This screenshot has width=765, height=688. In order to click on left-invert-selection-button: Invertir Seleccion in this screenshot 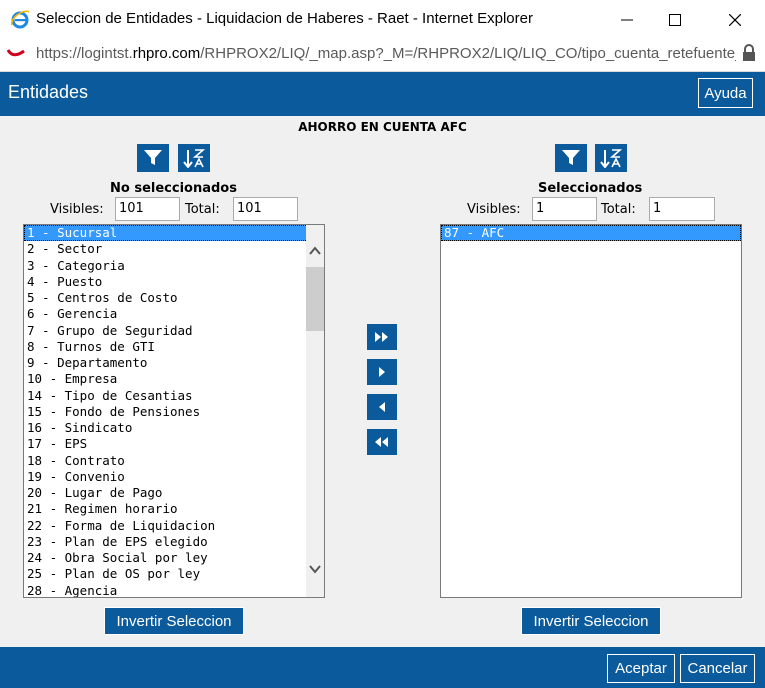, I will do `click(174, 621)`.